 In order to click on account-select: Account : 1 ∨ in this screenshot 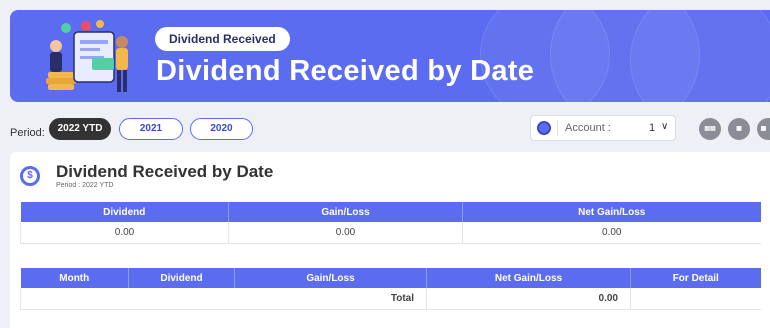, I will do `click(603, 128)`.